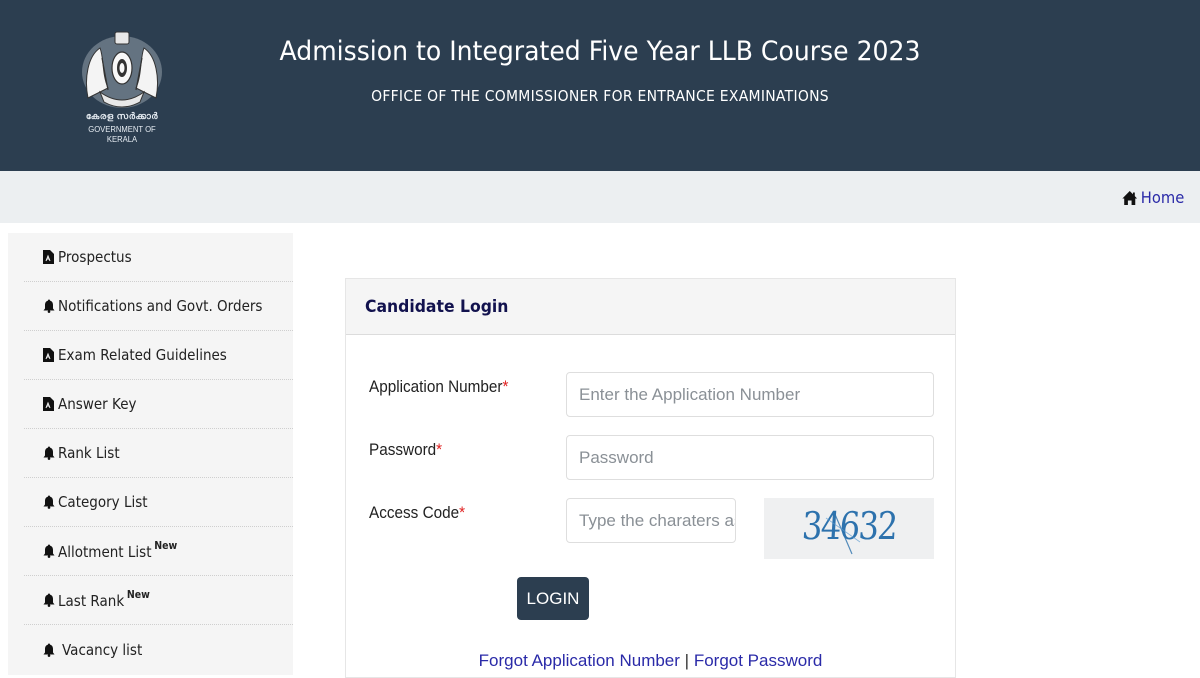 This screenshot has height=678, width=1200. What do you see at coordinates (105, 551) in the screenshot?
I see `sidebar-item-label: Allotment List` at bounding box center [105, 551].